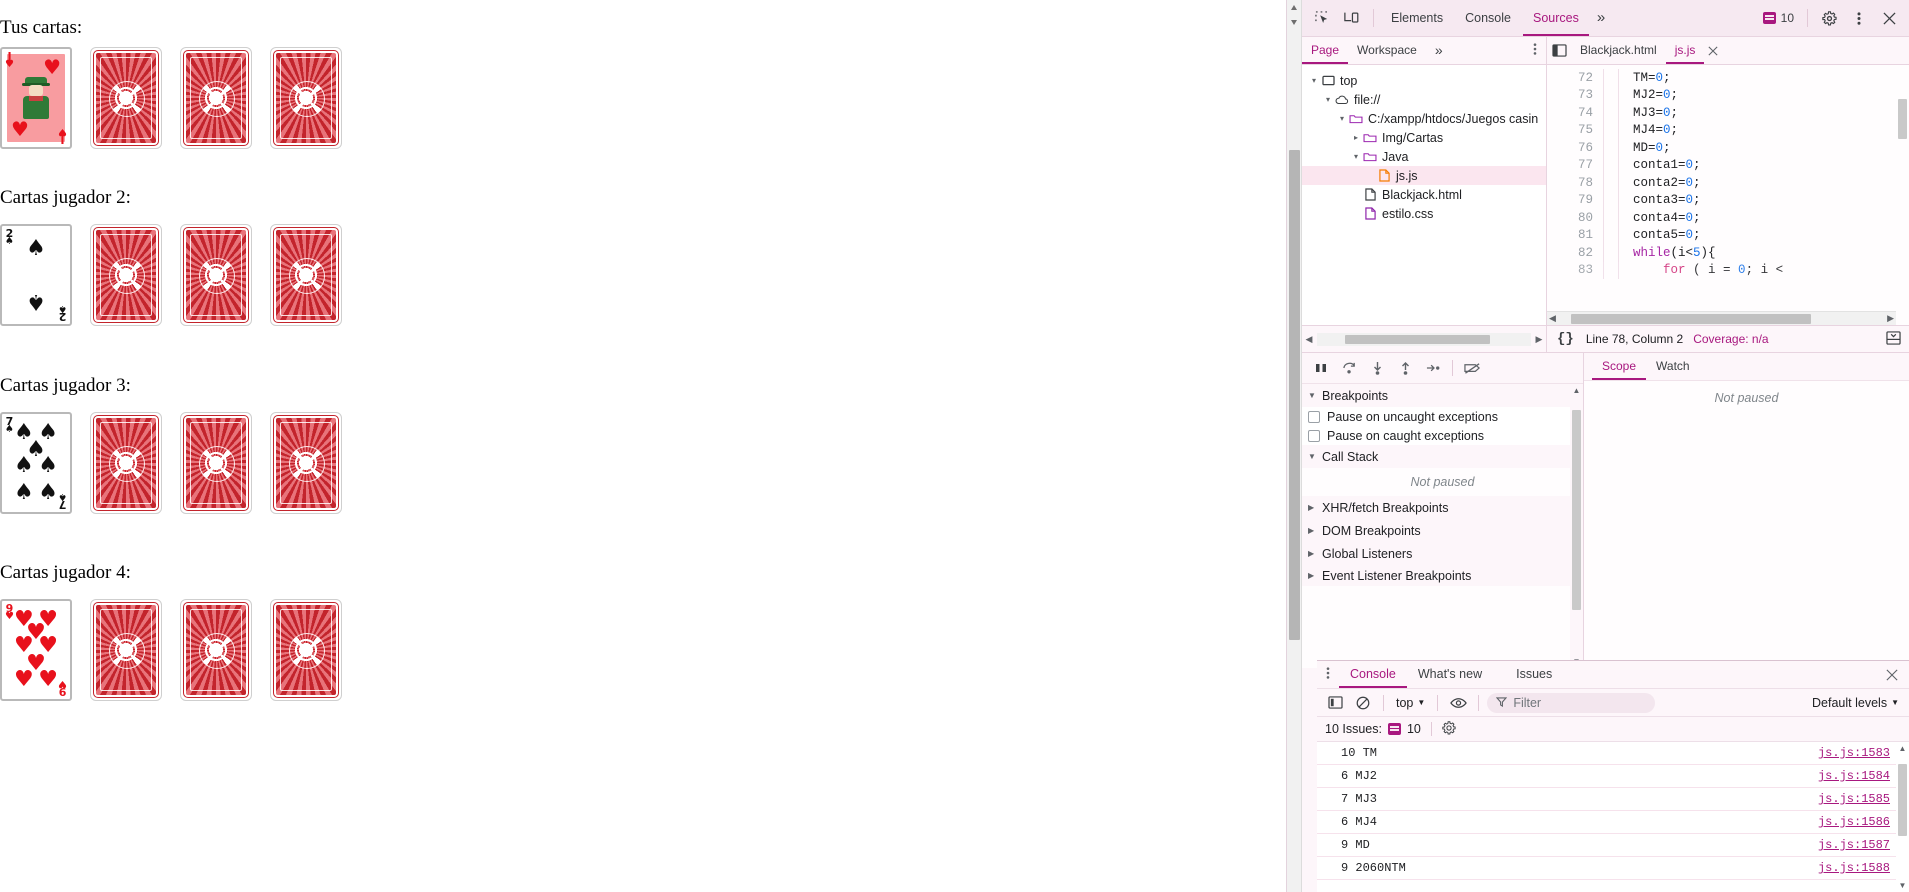  What do you see at coordinates (1606, 799) in the screenshot?
I see `console-message: 7 MJ3 js.js:1585` at bounding box center [1606, 799].